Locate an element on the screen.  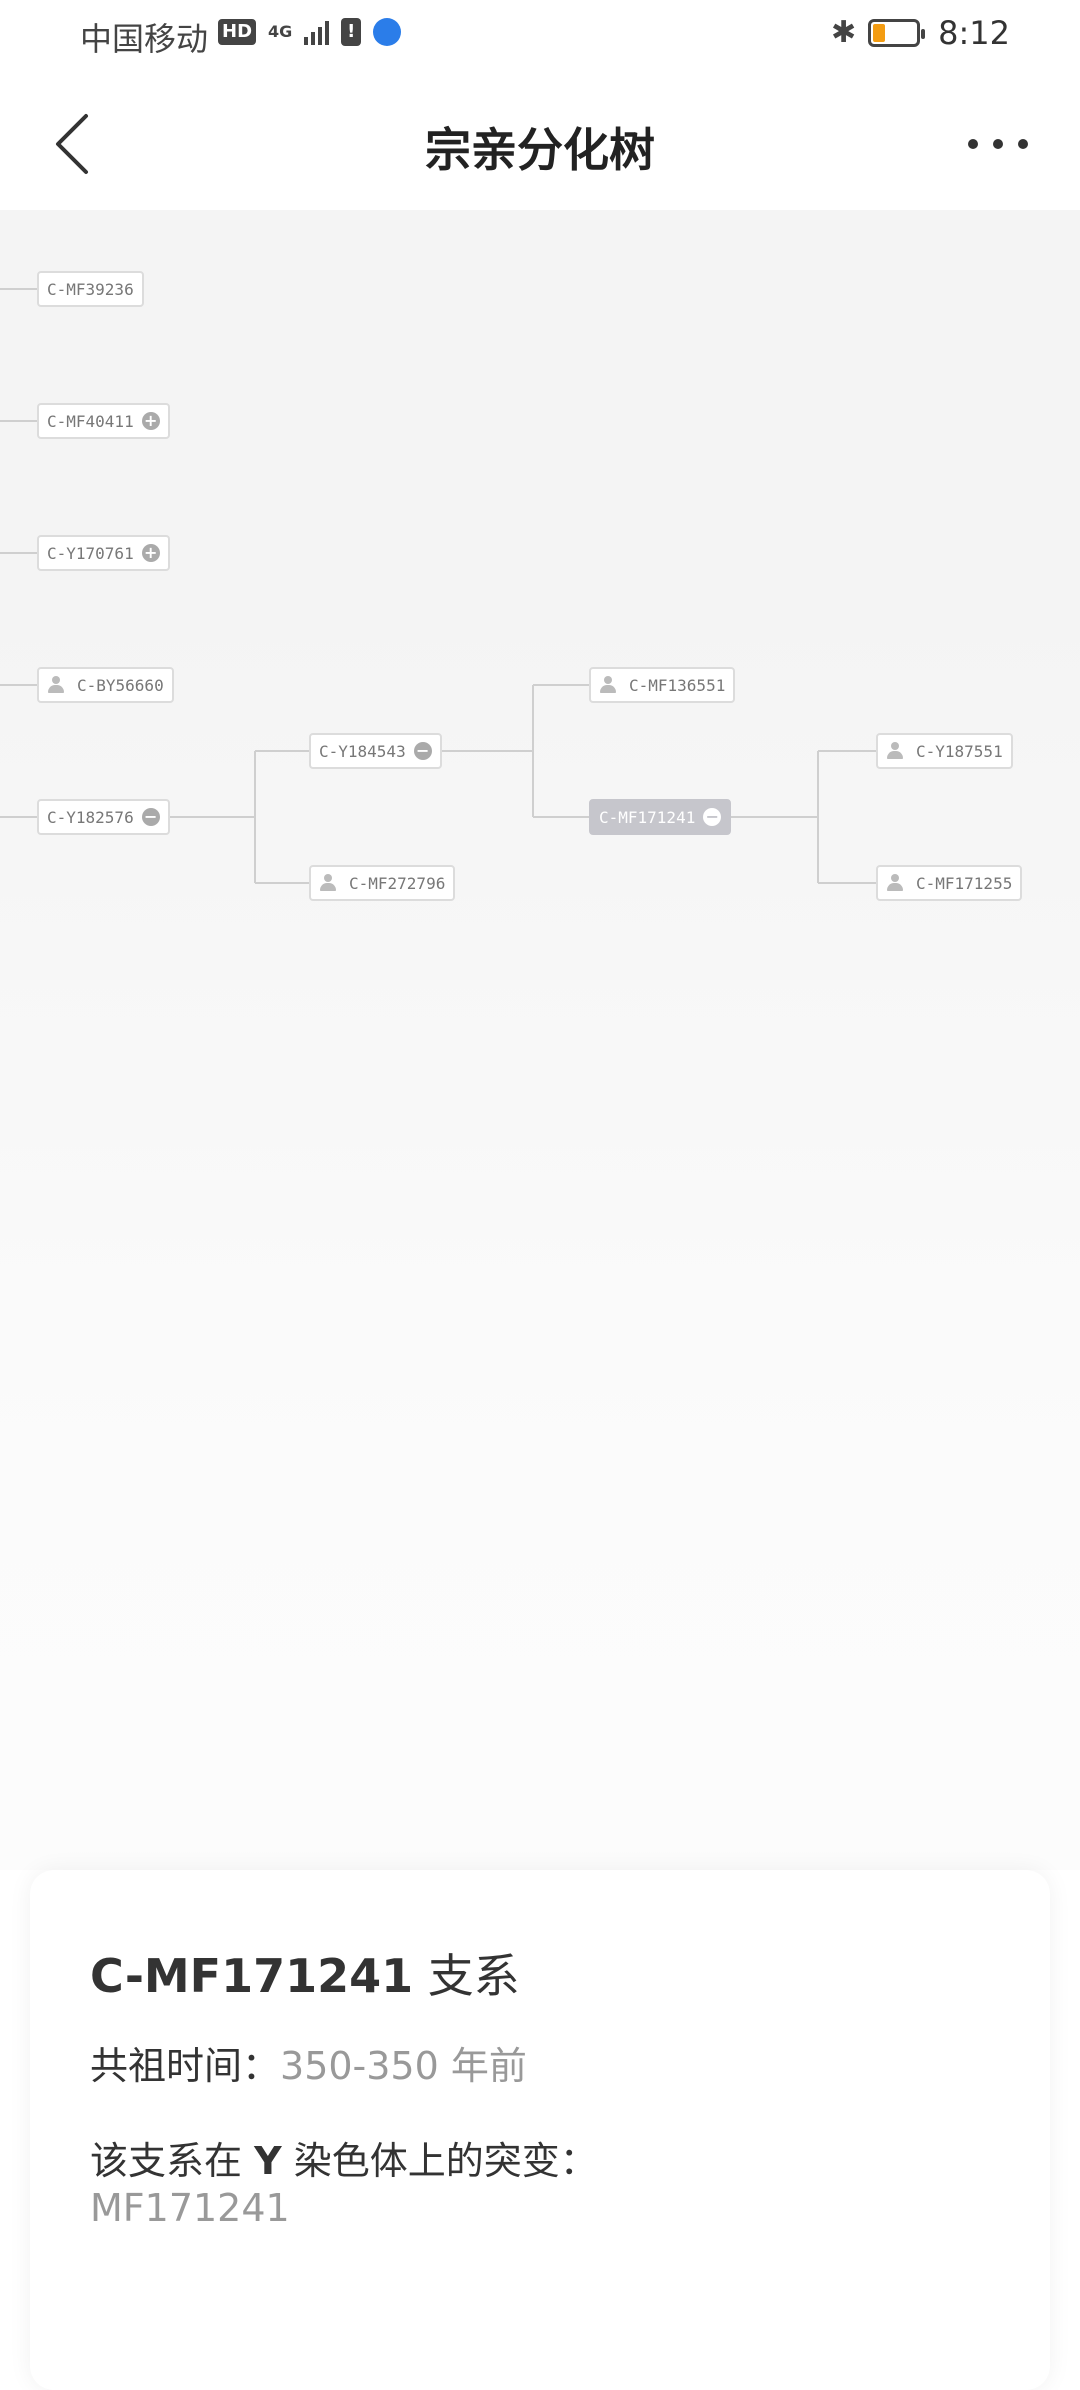
more-options-button is located at coordinates (998, 144).